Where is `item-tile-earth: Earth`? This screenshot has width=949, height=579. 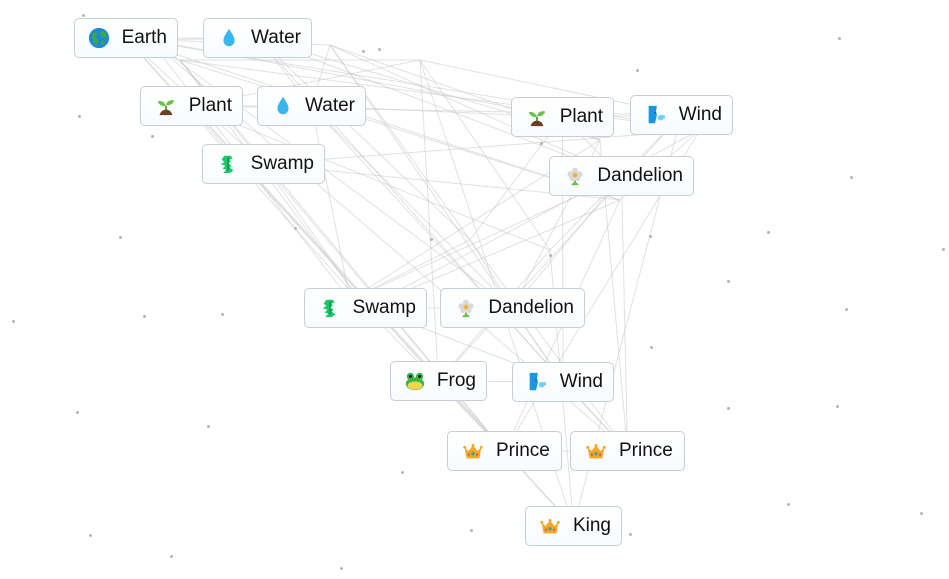
item-tile-earth: Earth is located at coordinates (126, 38).